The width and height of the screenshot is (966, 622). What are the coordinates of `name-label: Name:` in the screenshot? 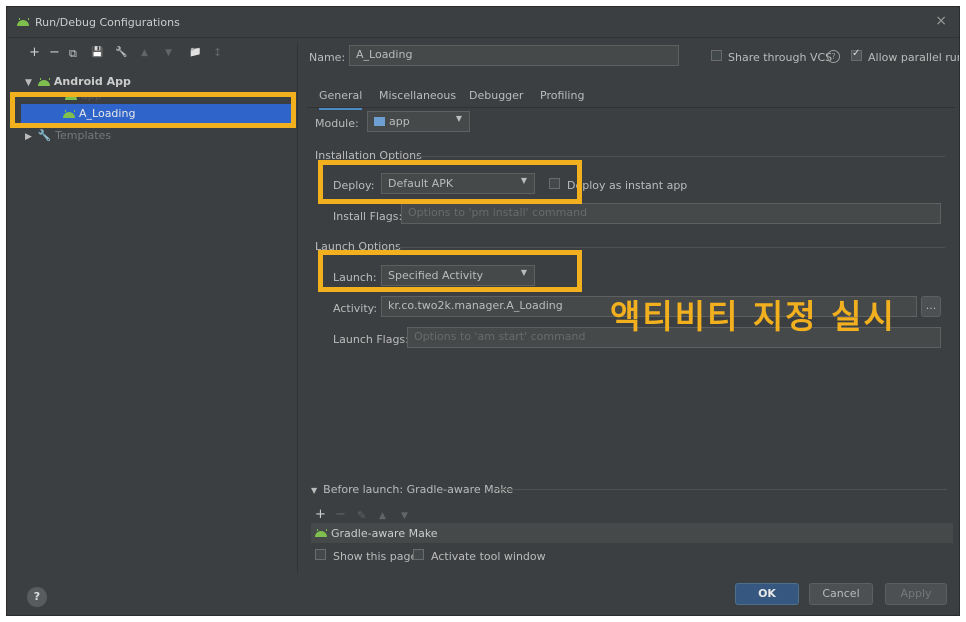 It's located at (327, 57).